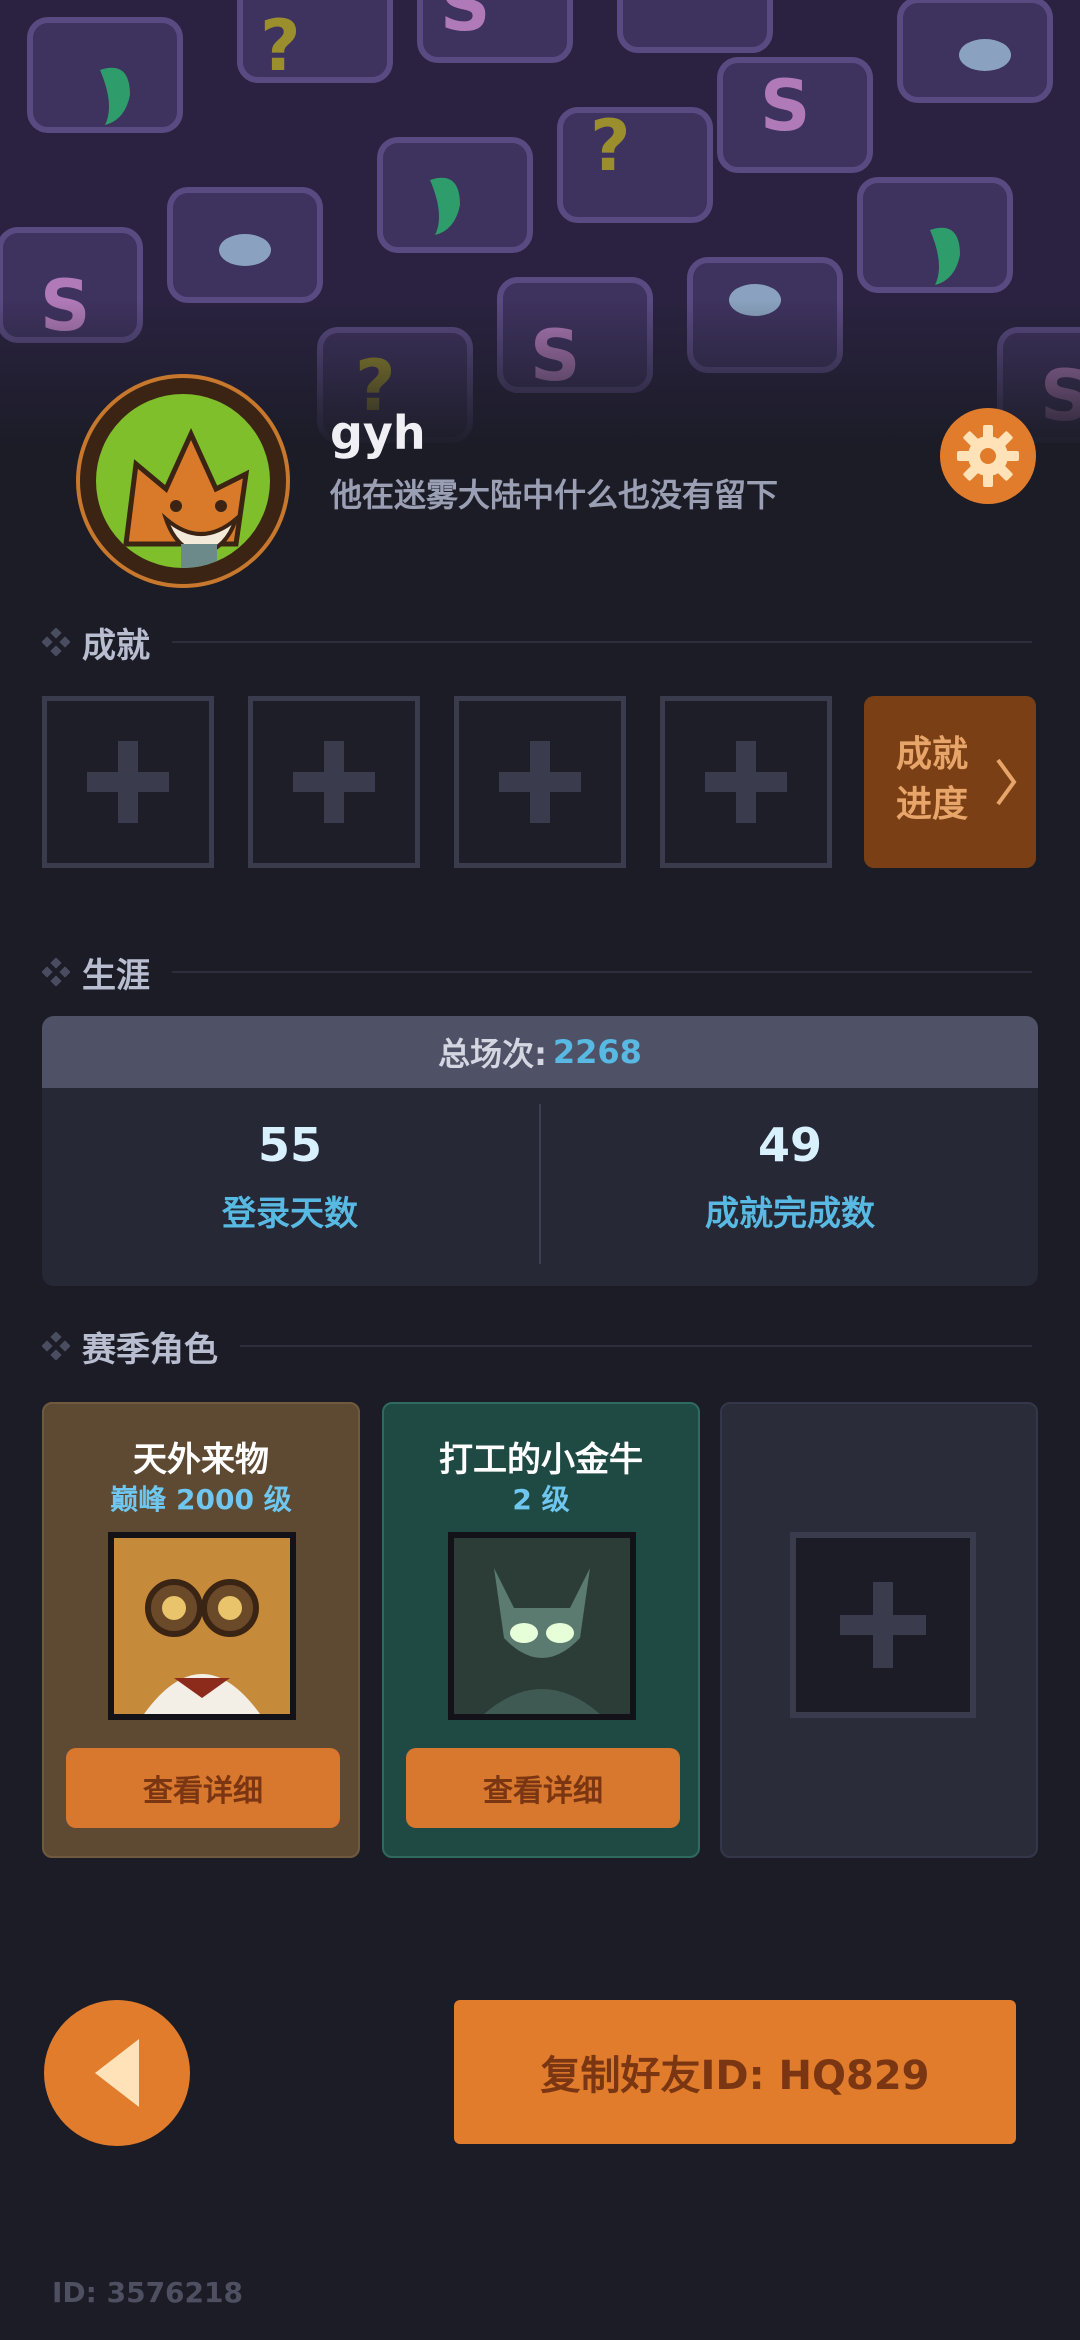  What do you see at coordinates (289, 1145) in the screenshot?
I see `login-days-value: 55` at bounding box center [289, 1145].